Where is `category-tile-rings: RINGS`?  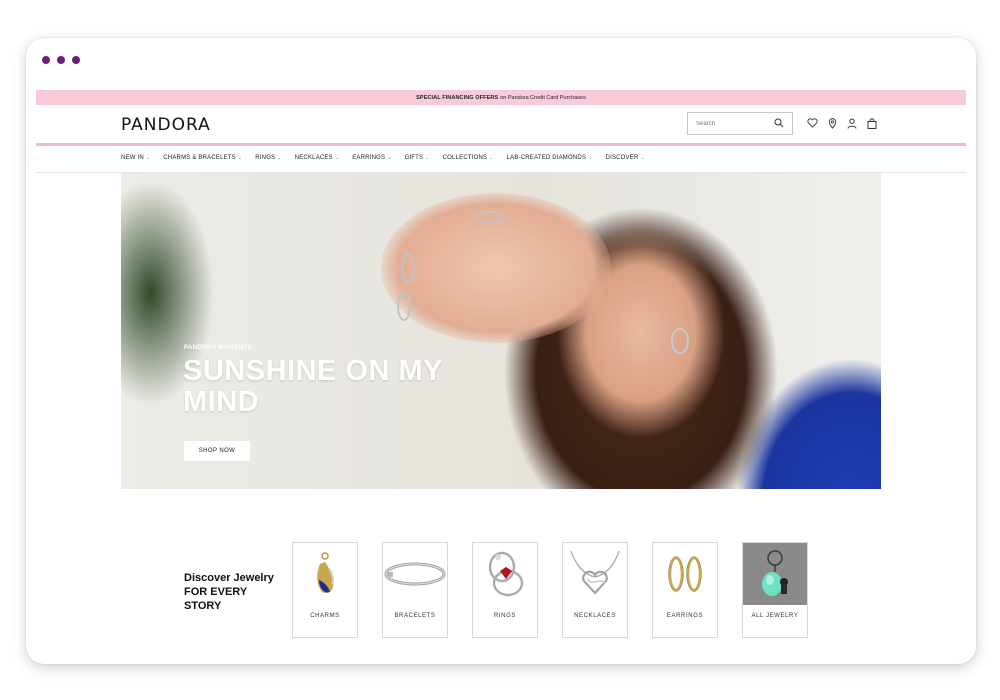 category-tile-rings: RINGS is located at coordinates (505, 590).